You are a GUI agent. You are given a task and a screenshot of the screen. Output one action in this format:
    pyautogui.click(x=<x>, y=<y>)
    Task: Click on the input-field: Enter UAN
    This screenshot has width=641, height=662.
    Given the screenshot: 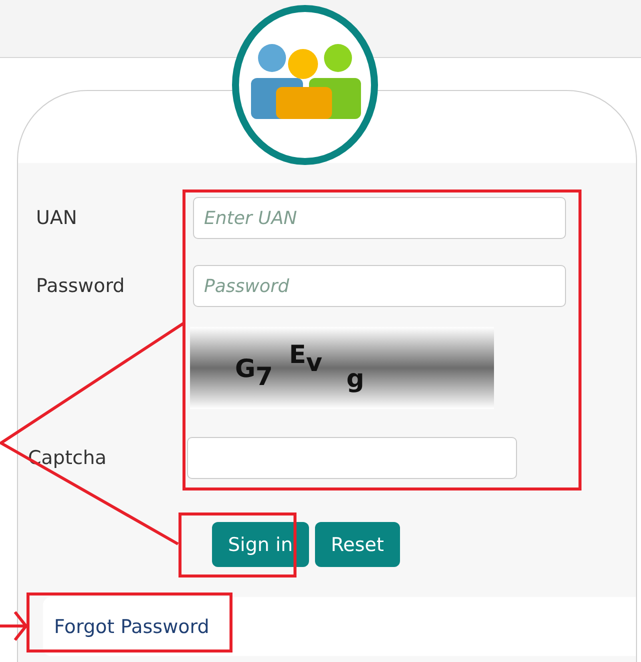 What is the action you would take?
    pyautogui.click(x=379, y=218)
    